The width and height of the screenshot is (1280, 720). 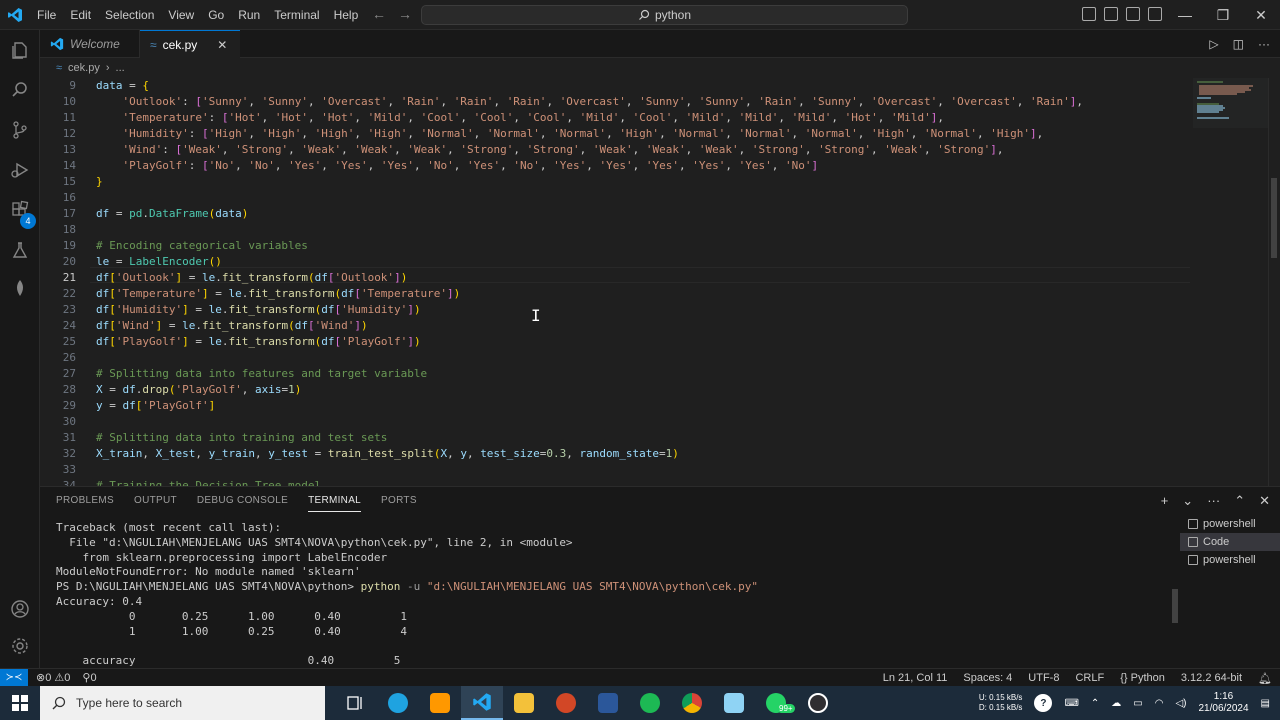 What do you see at coordinates (1230, 560) in the screenshot?
I see `terminal-item-powershell-2: powershell` at bounding box center [1230, 560].